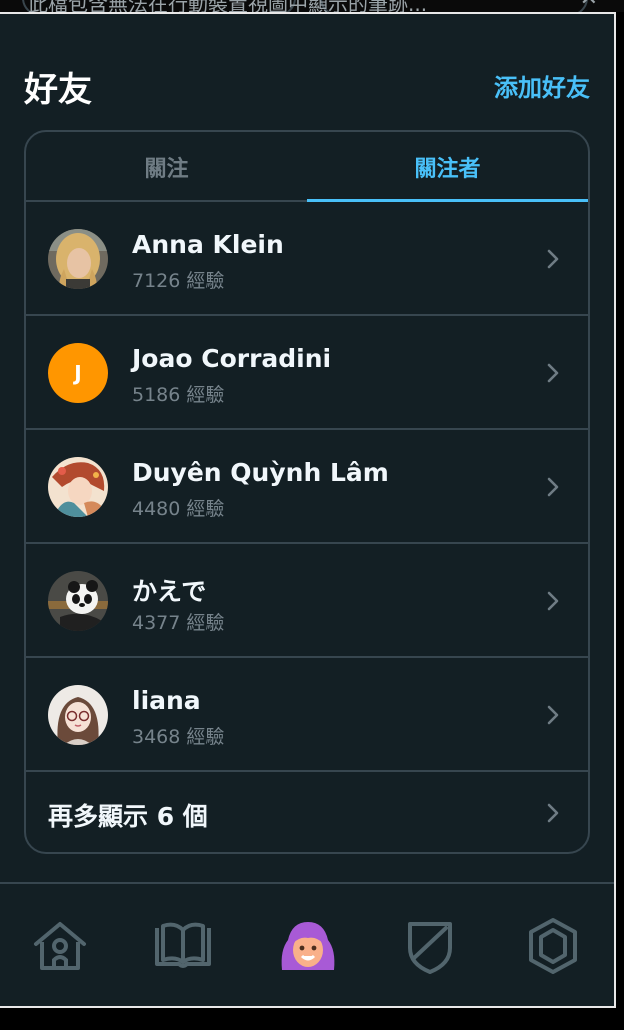  I want to click on profile-icon, so click(308, 946).